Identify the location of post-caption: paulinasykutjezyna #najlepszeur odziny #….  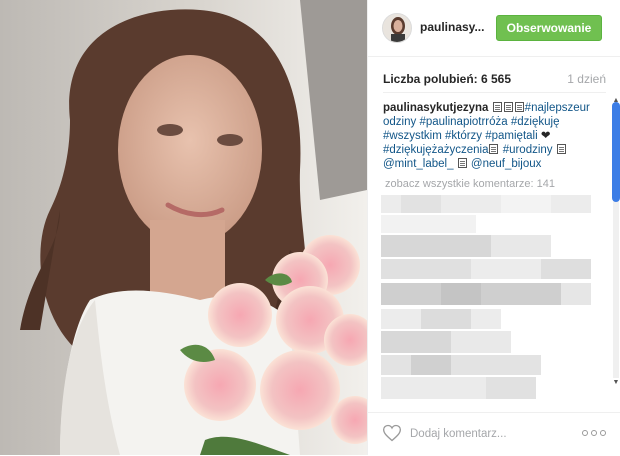
(495, 136).